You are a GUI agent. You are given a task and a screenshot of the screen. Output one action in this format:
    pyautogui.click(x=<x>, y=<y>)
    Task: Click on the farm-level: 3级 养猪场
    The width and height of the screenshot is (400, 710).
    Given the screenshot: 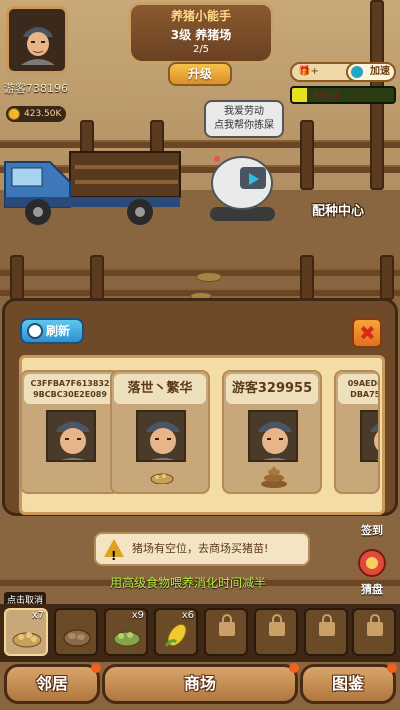 What is the action you would take?
    pyautogui.click(x=201, y=35)
    